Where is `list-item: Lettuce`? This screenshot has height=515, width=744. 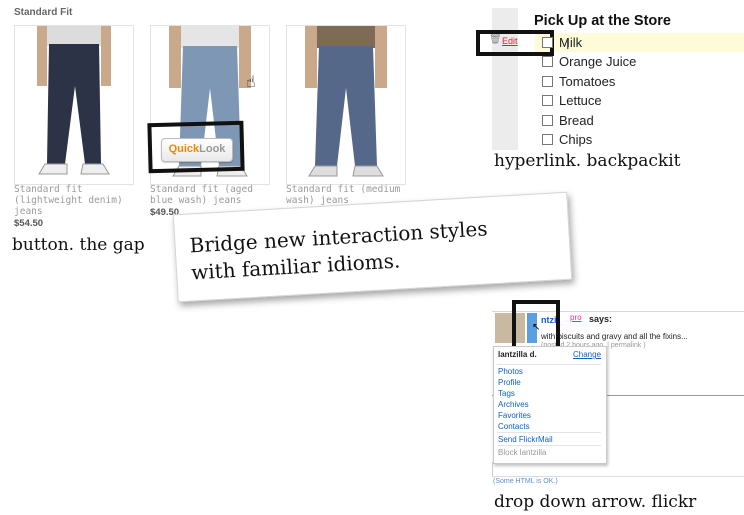 list-item: Lettuce is located at coordinates (572, 100).